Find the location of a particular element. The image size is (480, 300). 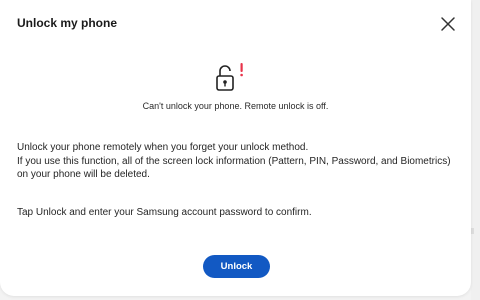

close-button is located at coordinates (448, 24).